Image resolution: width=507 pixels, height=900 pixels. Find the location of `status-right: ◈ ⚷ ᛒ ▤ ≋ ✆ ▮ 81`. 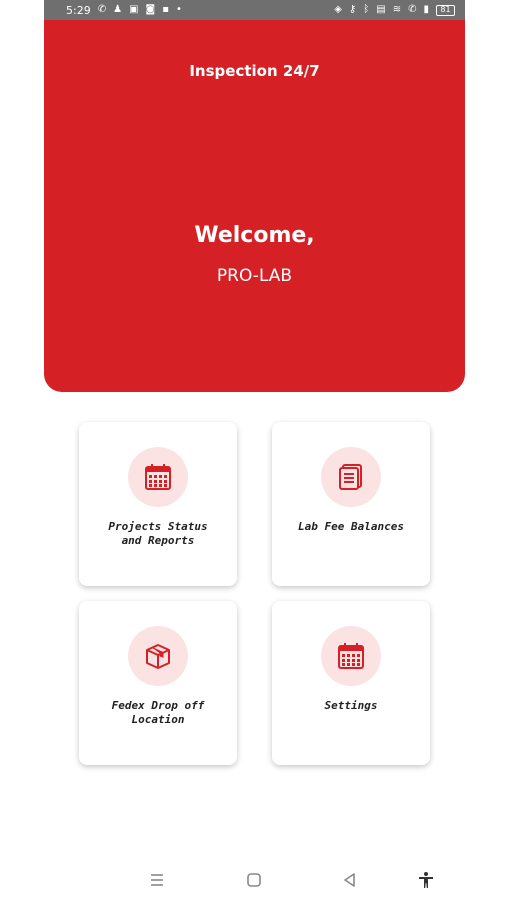

status-right: ◈ ⚷ ᛒ ▤ ≋ ✆ ▮ 81 is located at coordinates (394, 10).